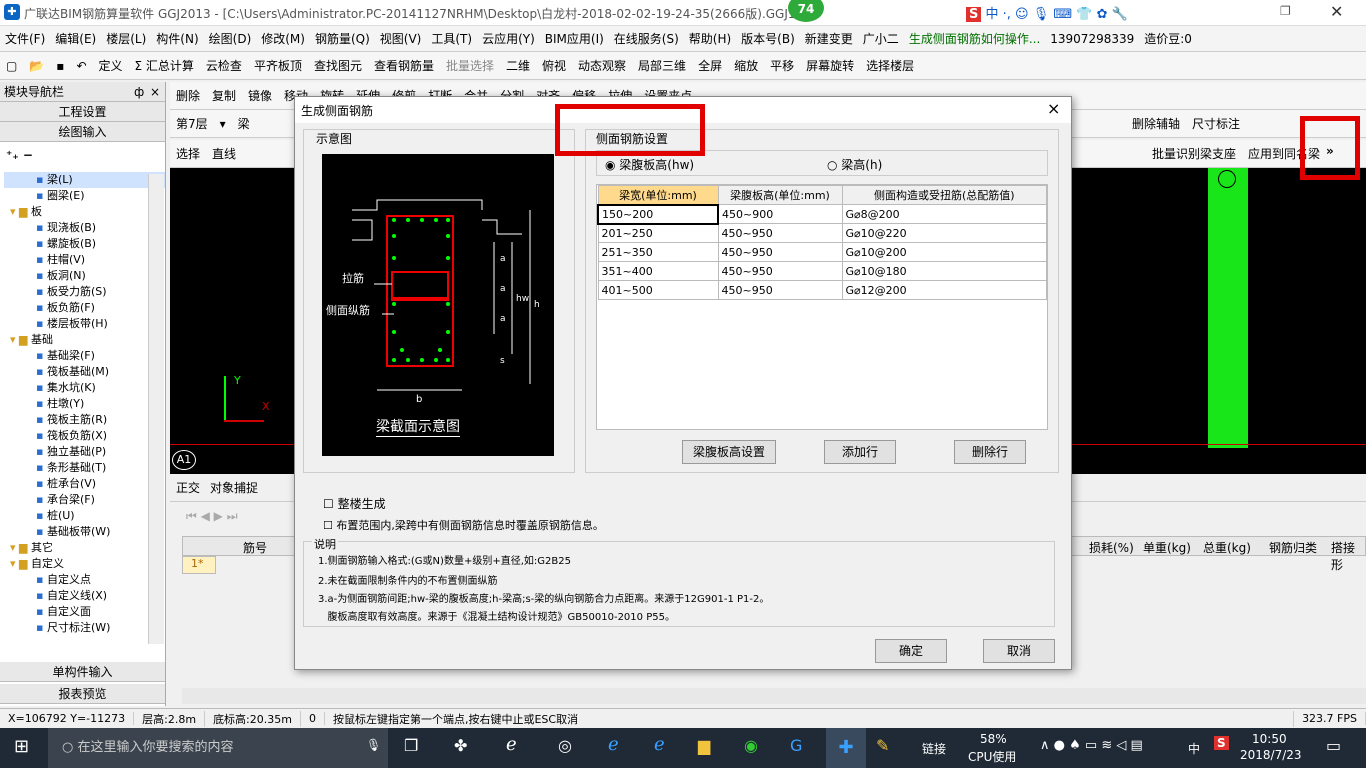  What do you see at coordinates (84, 468) in the screenshot?
I see `tree-item: ▪ 条形基础(T)` at bounding box center [84, 468].